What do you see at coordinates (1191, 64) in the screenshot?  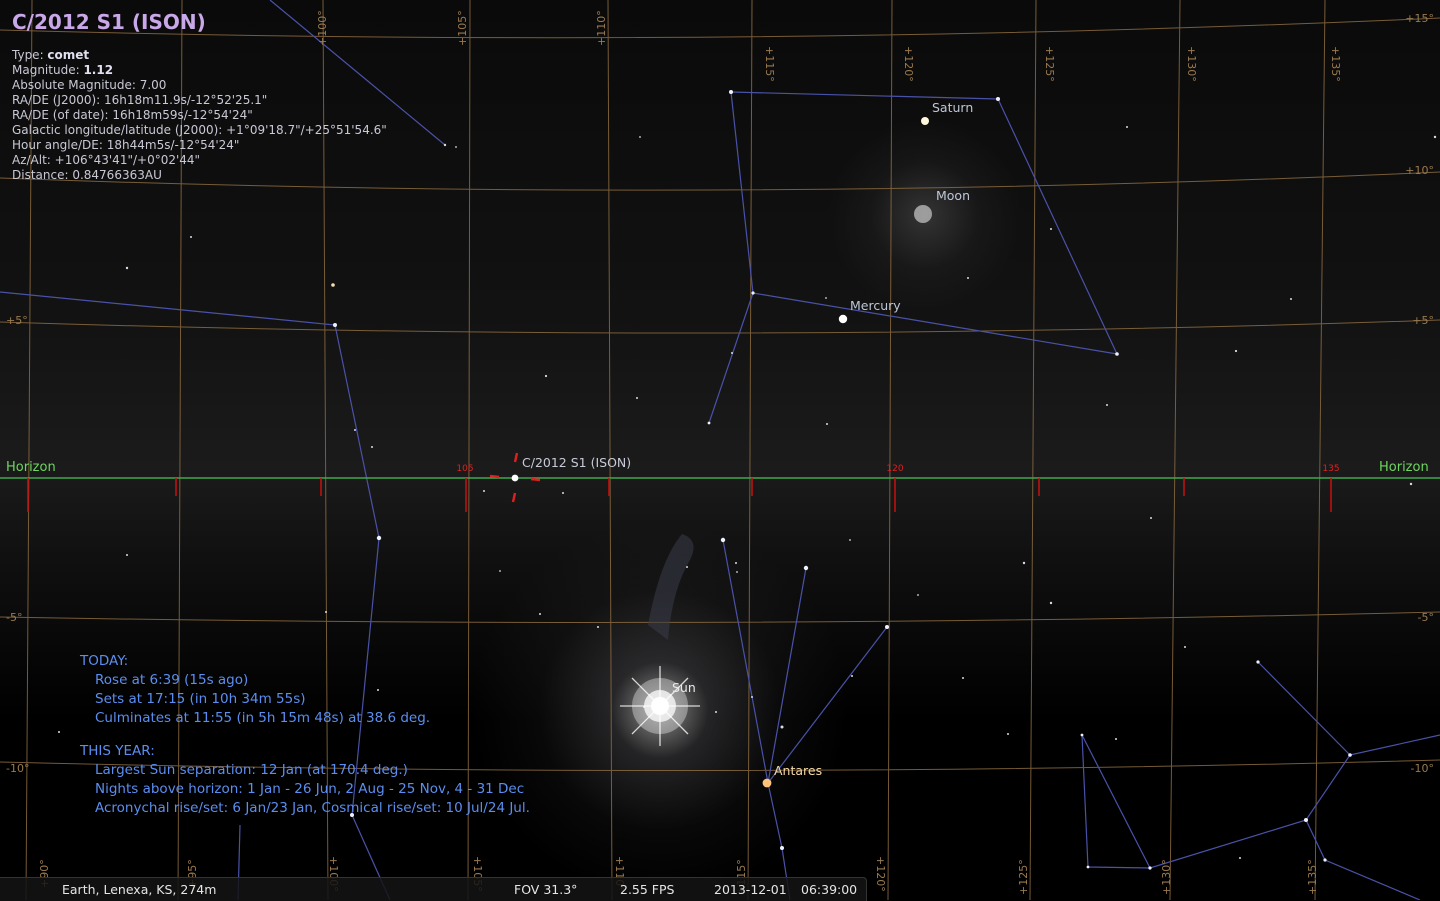 I see `grid-label-top-130: +130°` at bounding box center [1191, 64].